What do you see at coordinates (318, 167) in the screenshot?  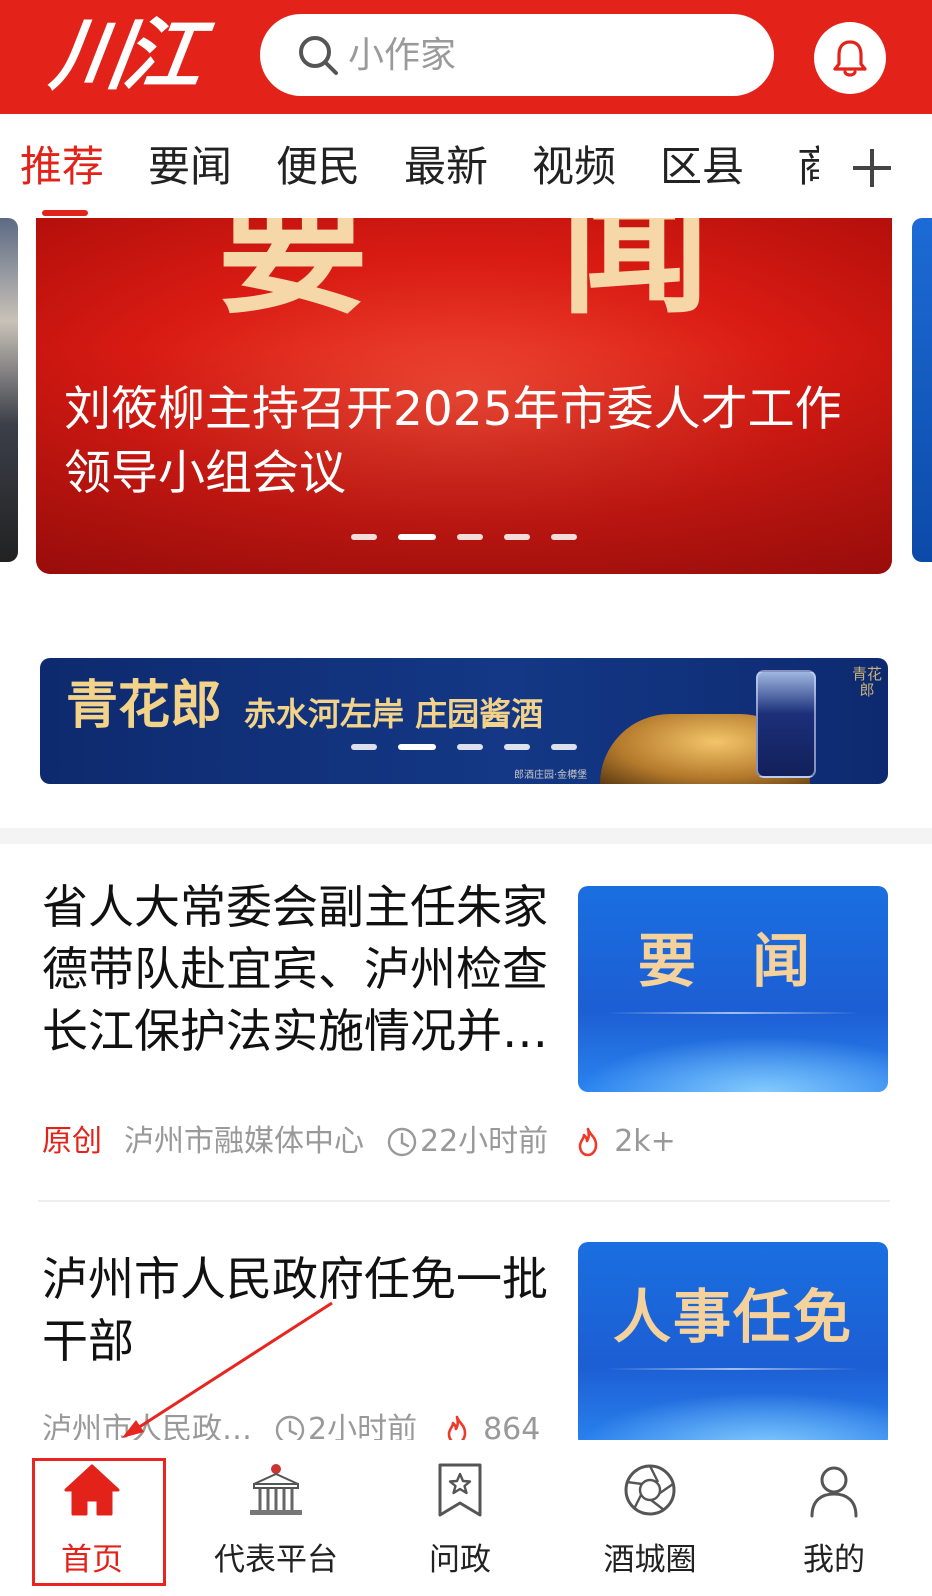 I see `tab-convenience: 便民` at bounding box center [318, 167].